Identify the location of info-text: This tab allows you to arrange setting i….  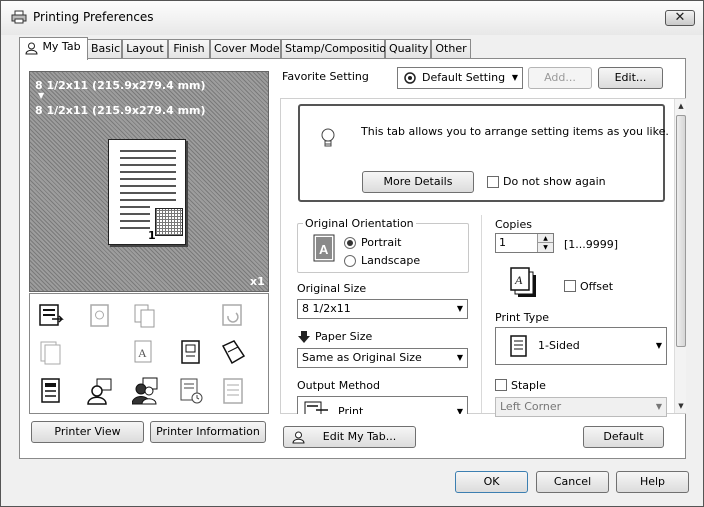
(515, 131).